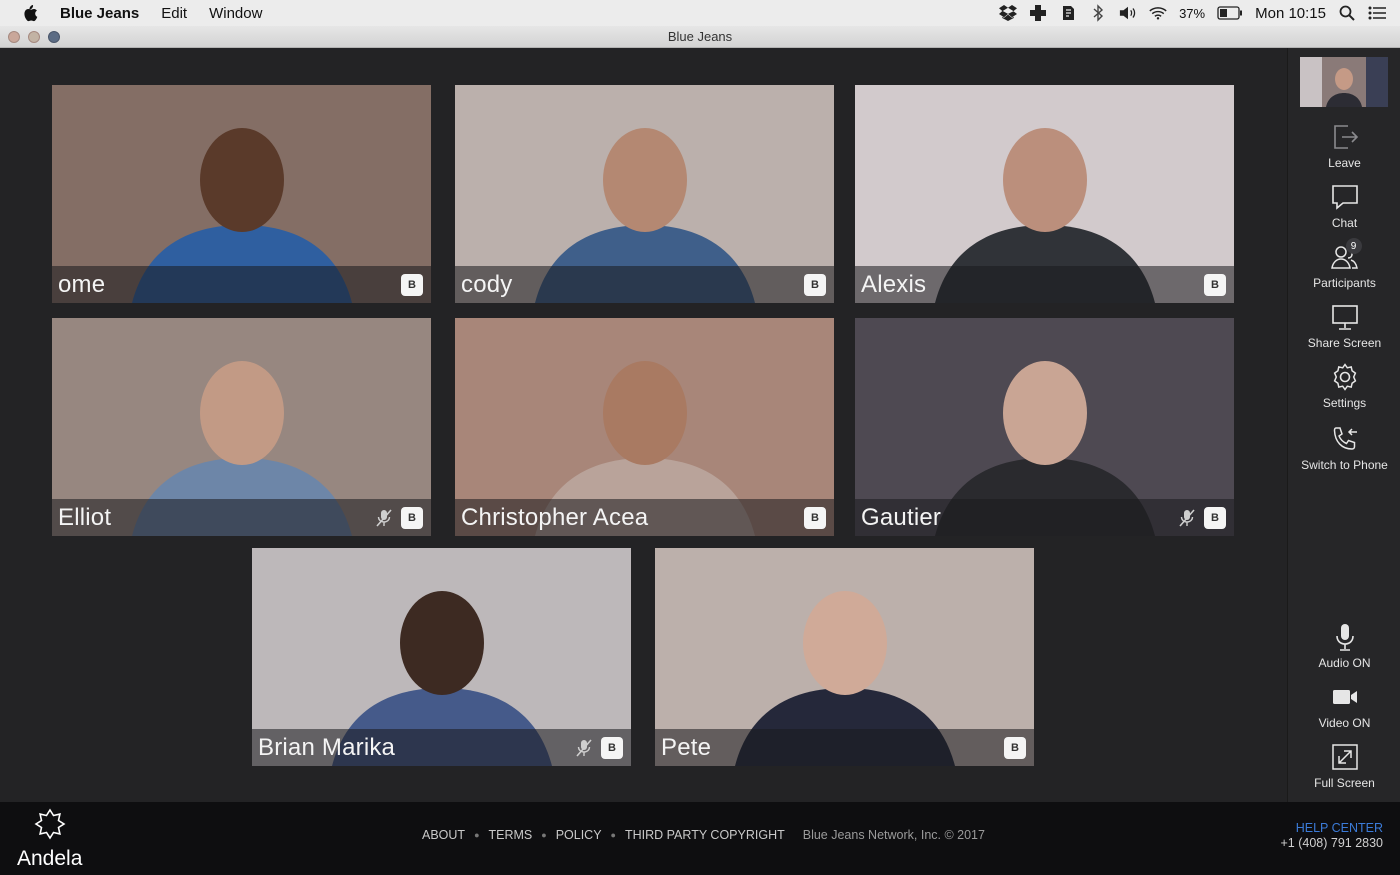 This screenshot has height=875, width=1400. I want to click on participant-tile: Pete B, so click(844, 657).